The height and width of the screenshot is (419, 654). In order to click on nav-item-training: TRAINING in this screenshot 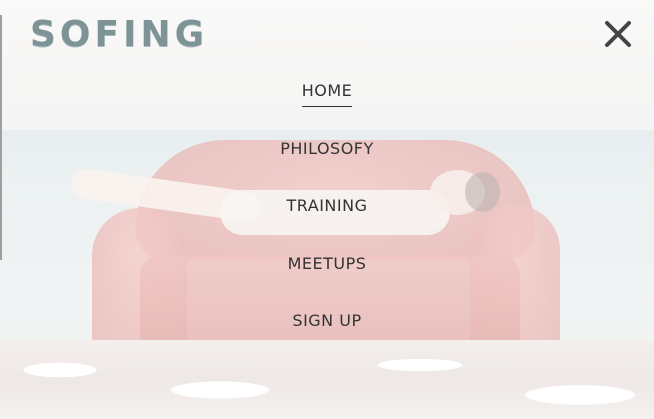, I will do `click(327, 224)`.